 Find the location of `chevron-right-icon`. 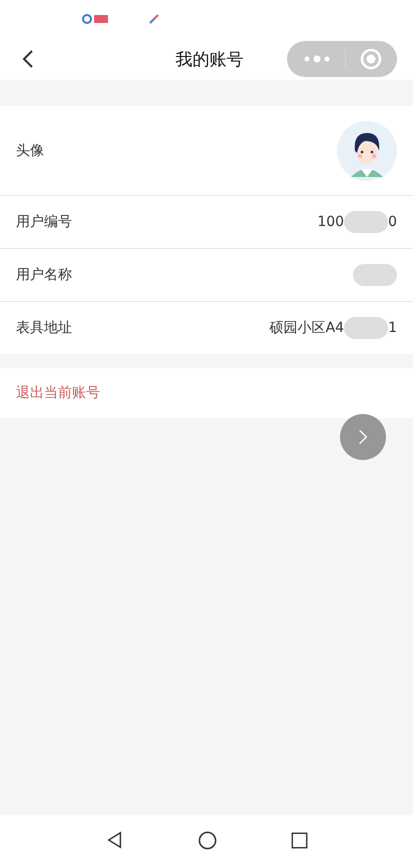

chevron-right-icon is located at coordinates (363, 437).